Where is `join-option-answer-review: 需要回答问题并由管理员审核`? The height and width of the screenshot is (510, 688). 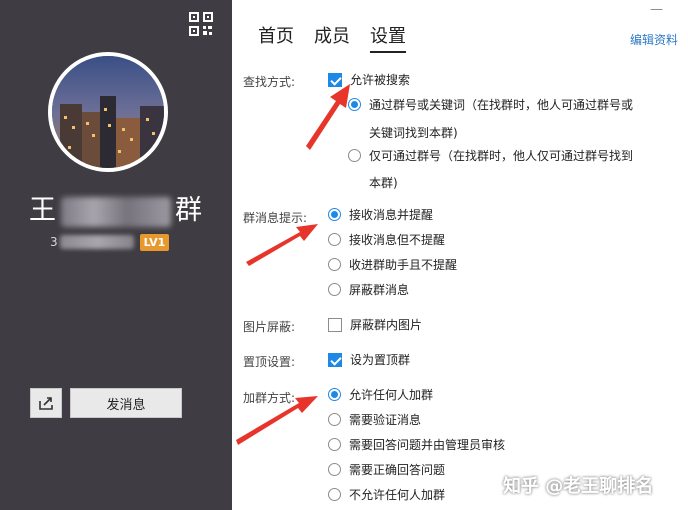 join-option-answer-review: 需要回答问题并由管理员审核 is located at coordinates (416, 445).